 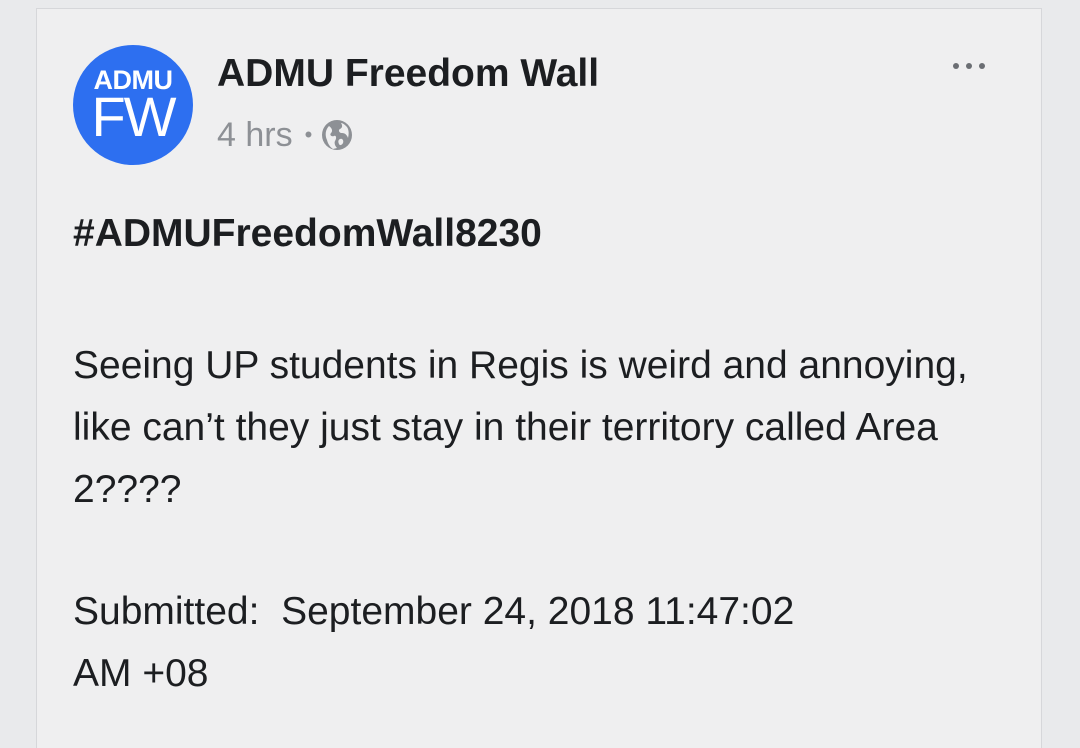 What do you see at coordinates (434, 611) in the screenshot?
I see `submitted-line-1: Submitted: September 24, 2018 11:47:02` at bounding box center [434, 611].